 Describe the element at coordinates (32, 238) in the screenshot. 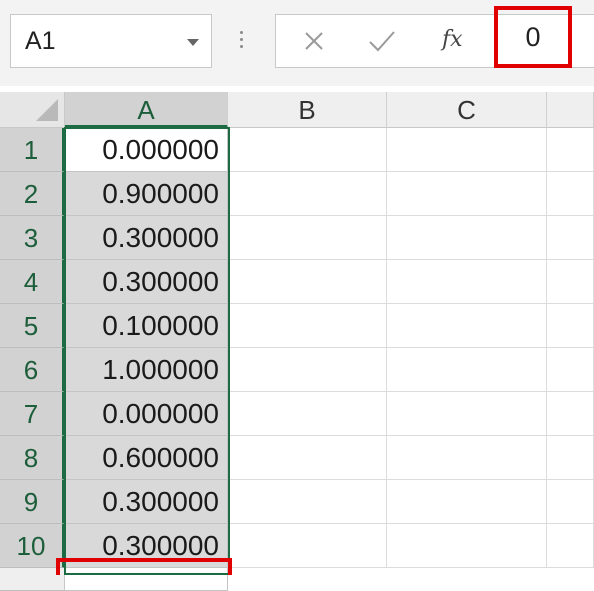

I see `row-header-3: 3` at that location.